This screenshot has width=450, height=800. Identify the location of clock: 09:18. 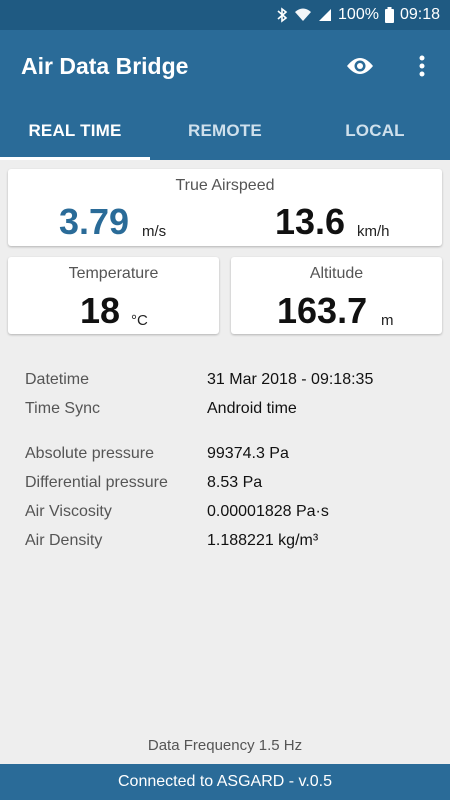
(419, 14).